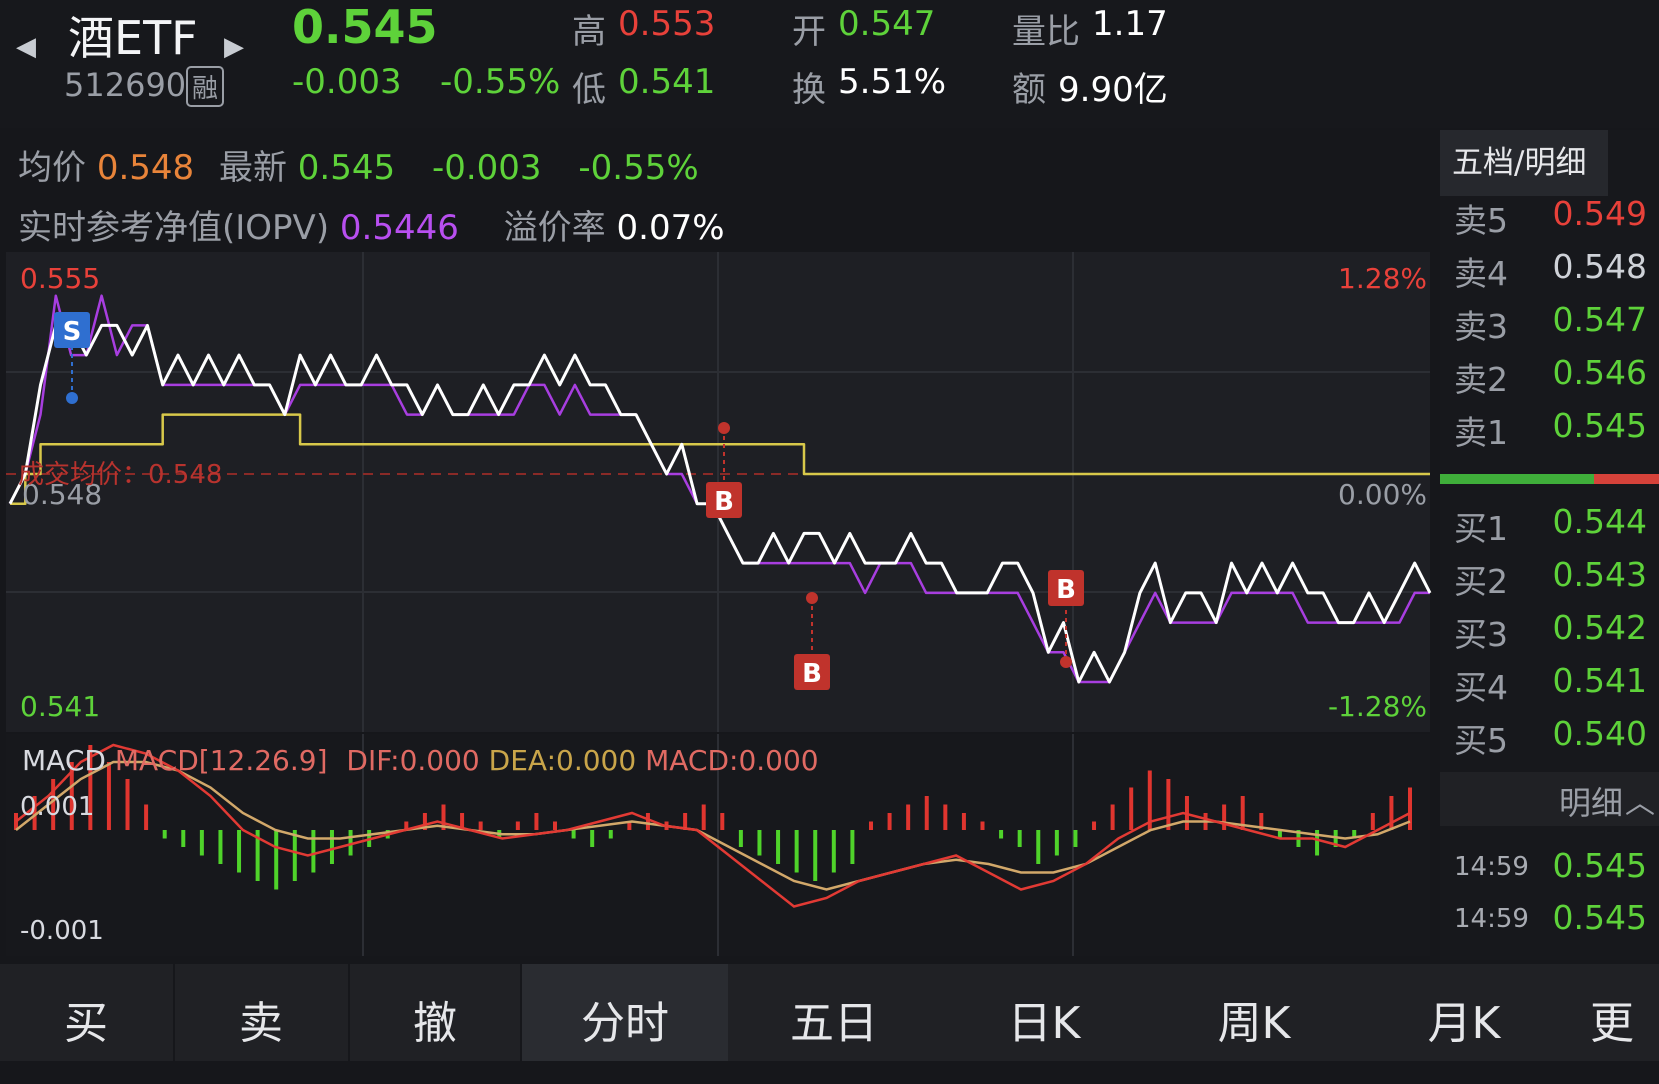  I want to click on macd-dif: DIF:0.000, so click(413, 760).